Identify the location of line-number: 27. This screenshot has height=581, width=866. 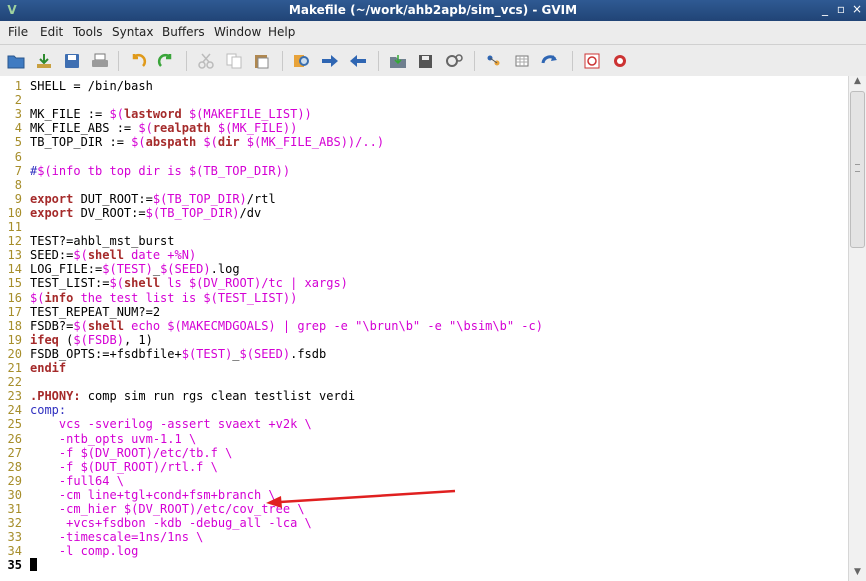
(14, 452).